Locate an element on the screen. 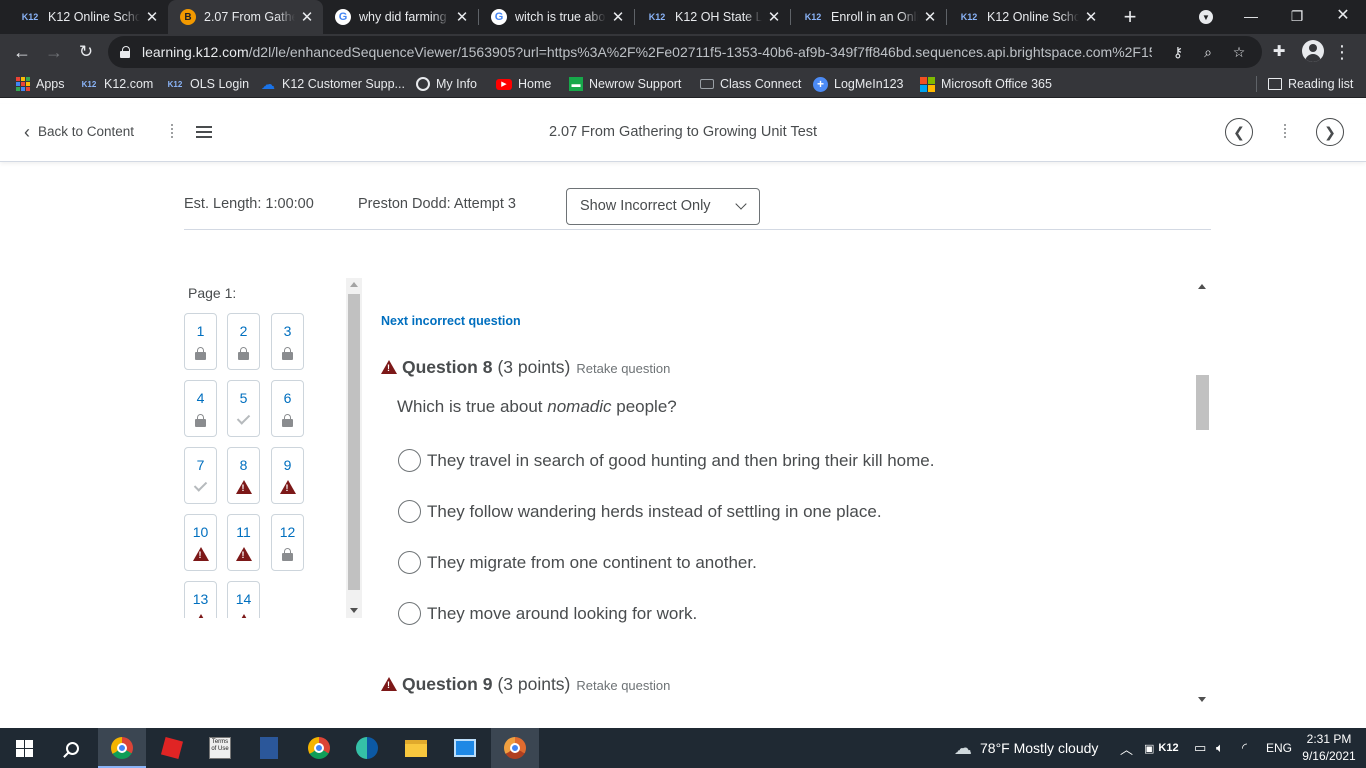 This screenshot has width=1366, height=768. question-nav-button: 12 is located at coordinates (287, 542).